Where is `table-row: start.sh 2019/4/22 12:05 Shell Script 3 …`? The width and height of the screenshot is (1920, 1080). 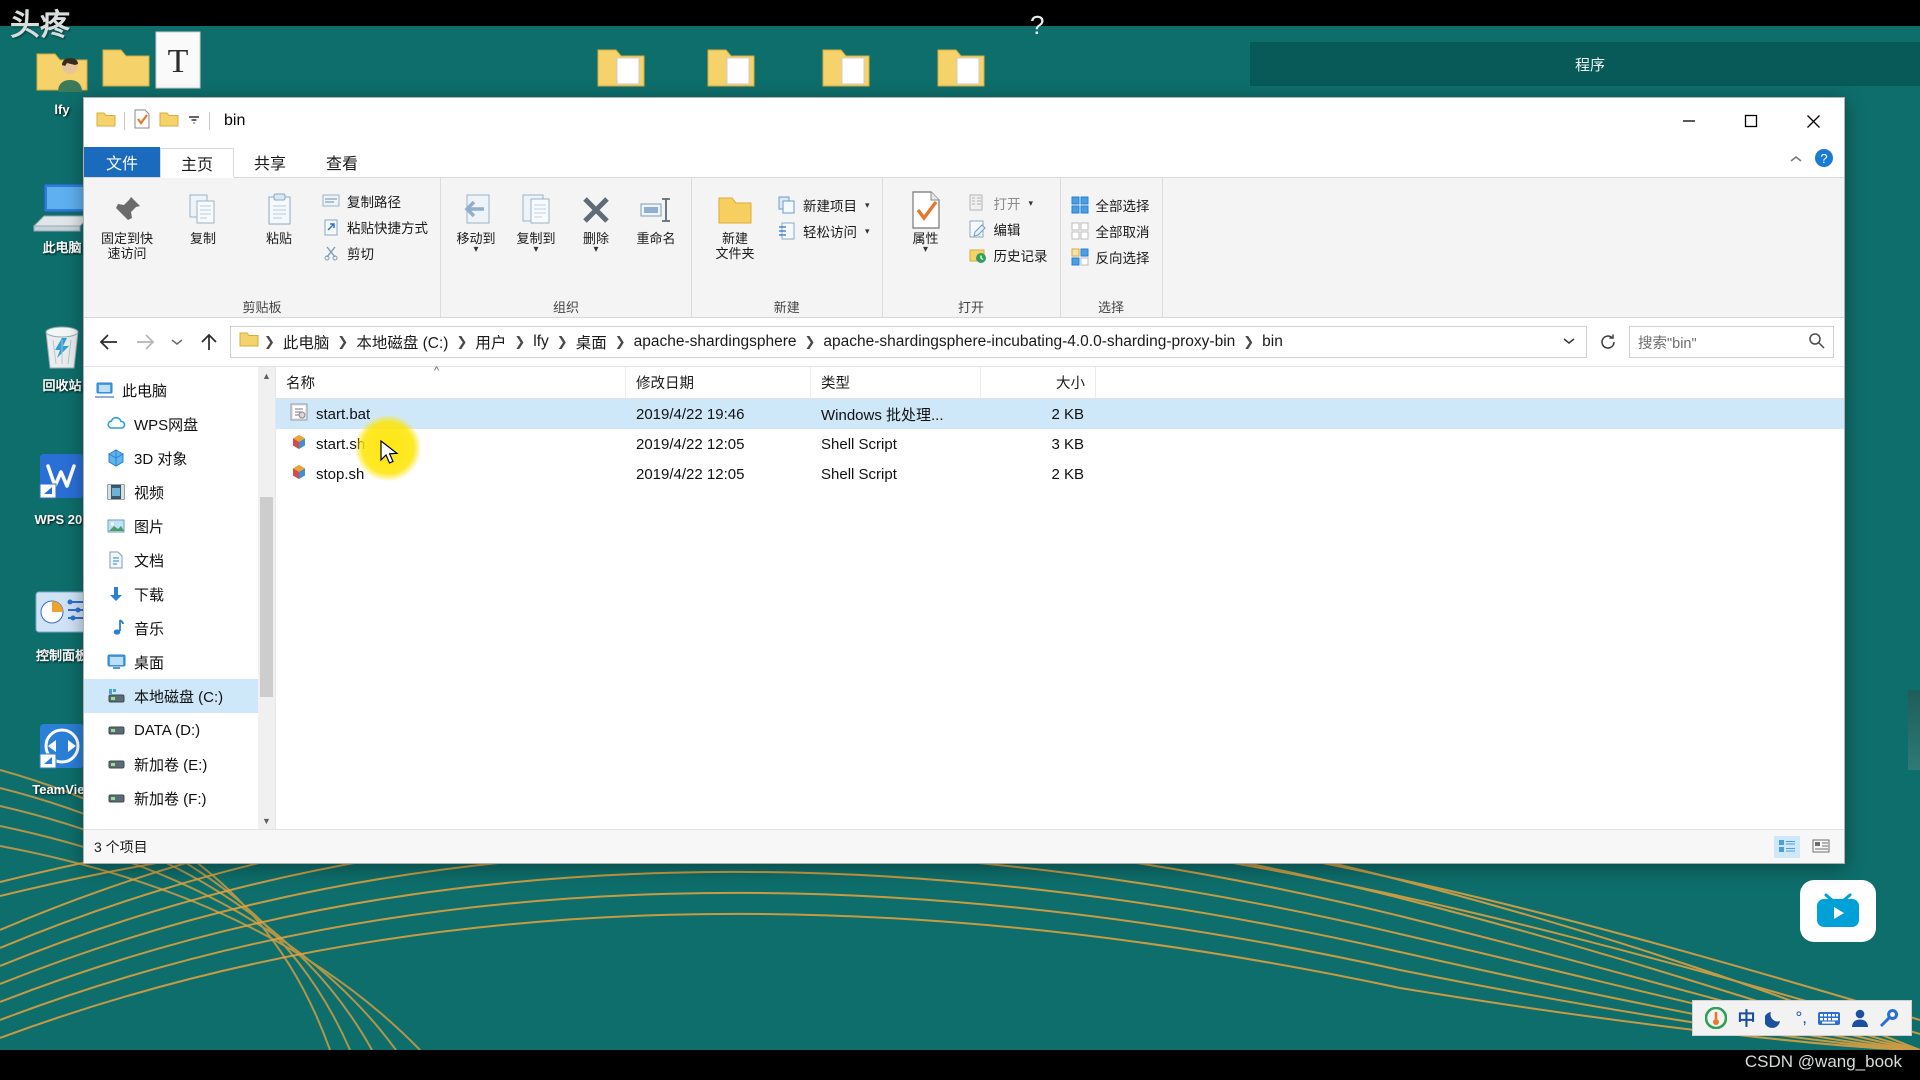 table-row: start.sh 2019/4/22 12:05 Shell Script 3 … is located at coordinates (1060, 444).